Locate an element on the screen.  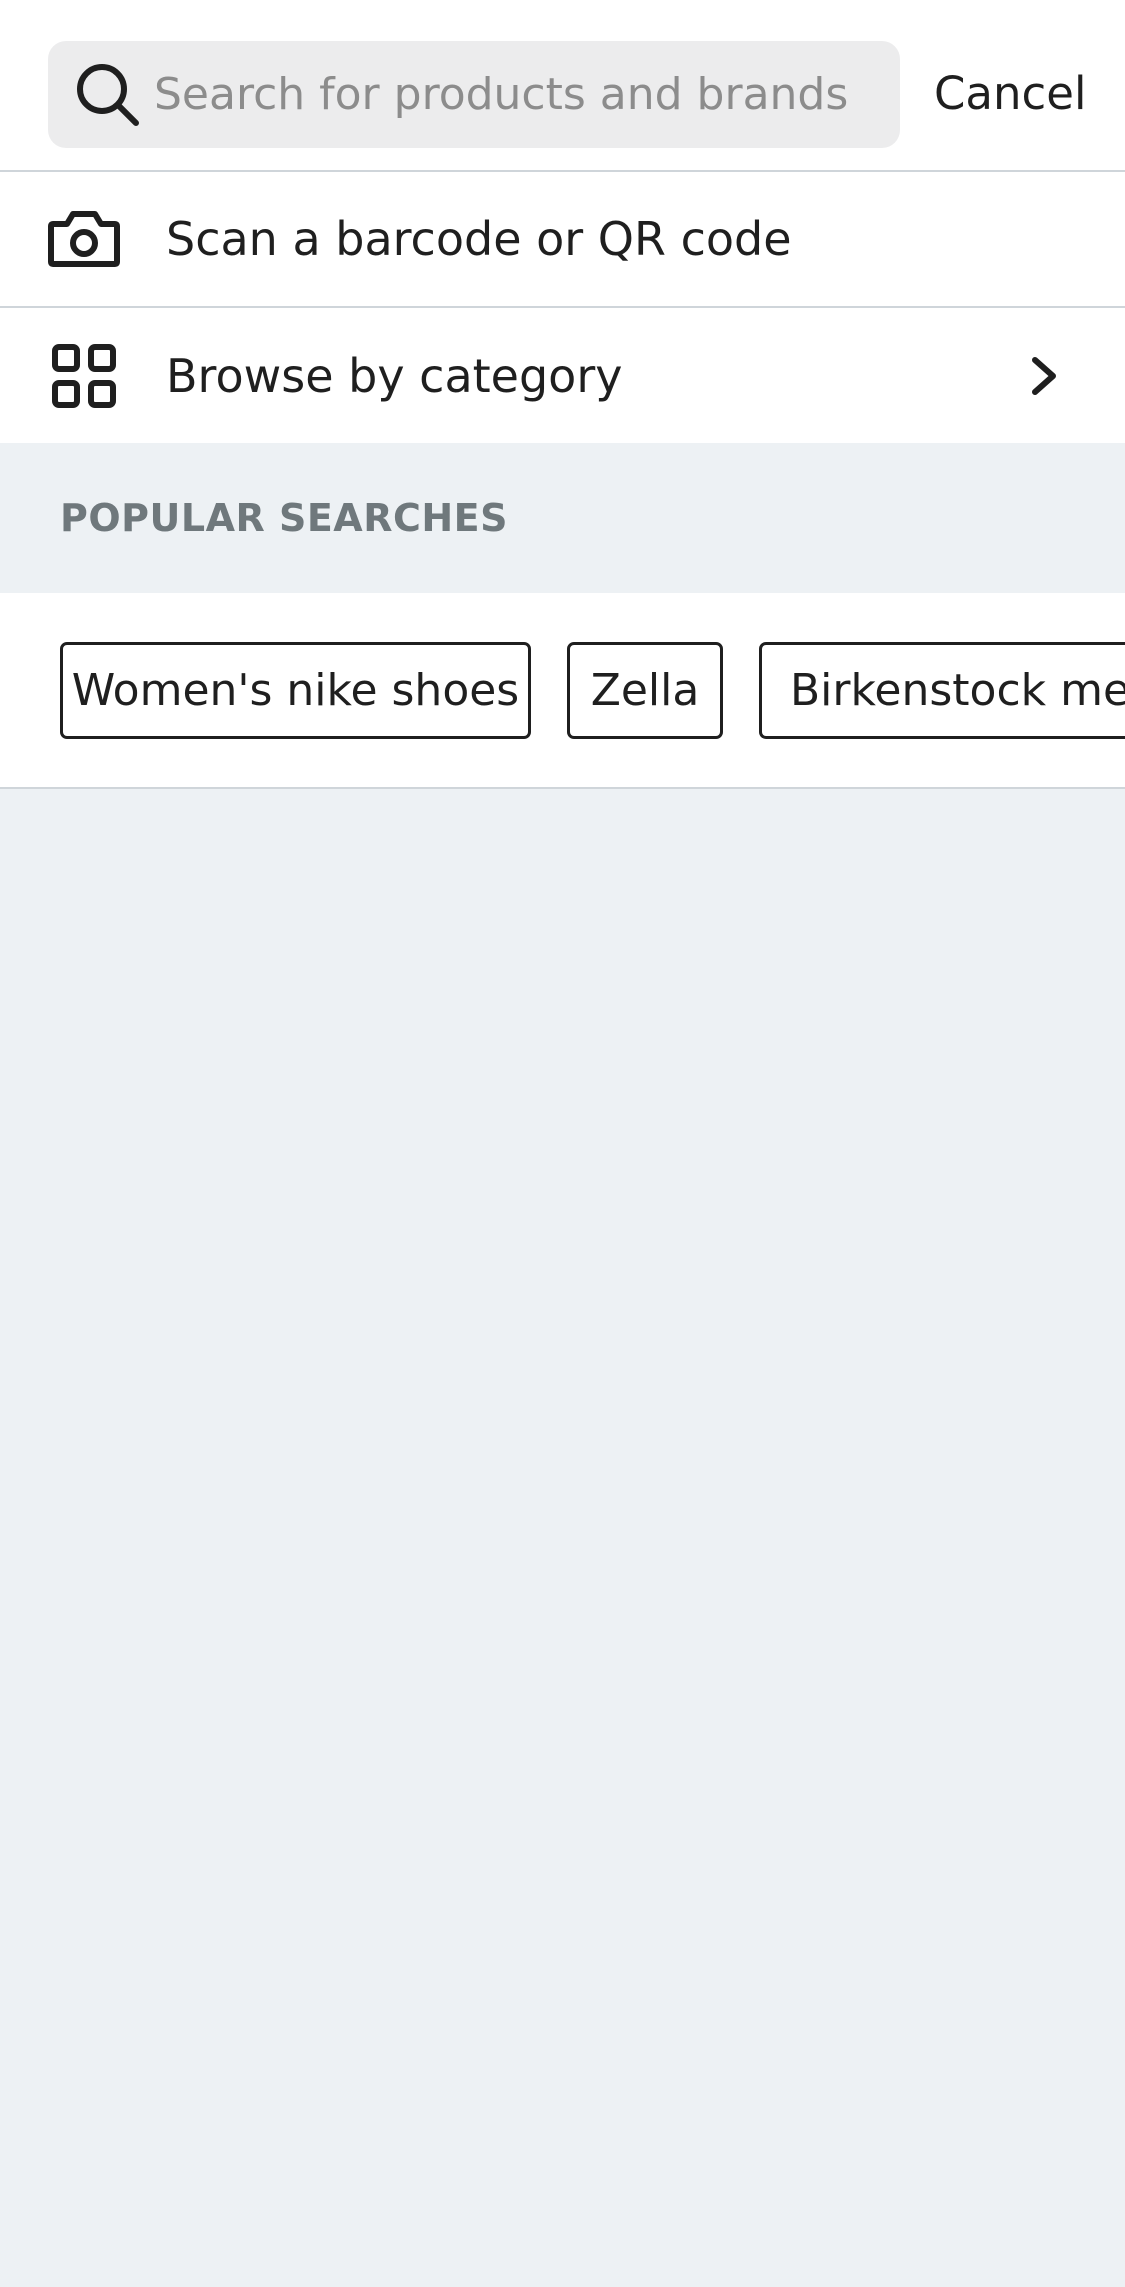
search-header: Cancel is located at coordinates (562, 86).